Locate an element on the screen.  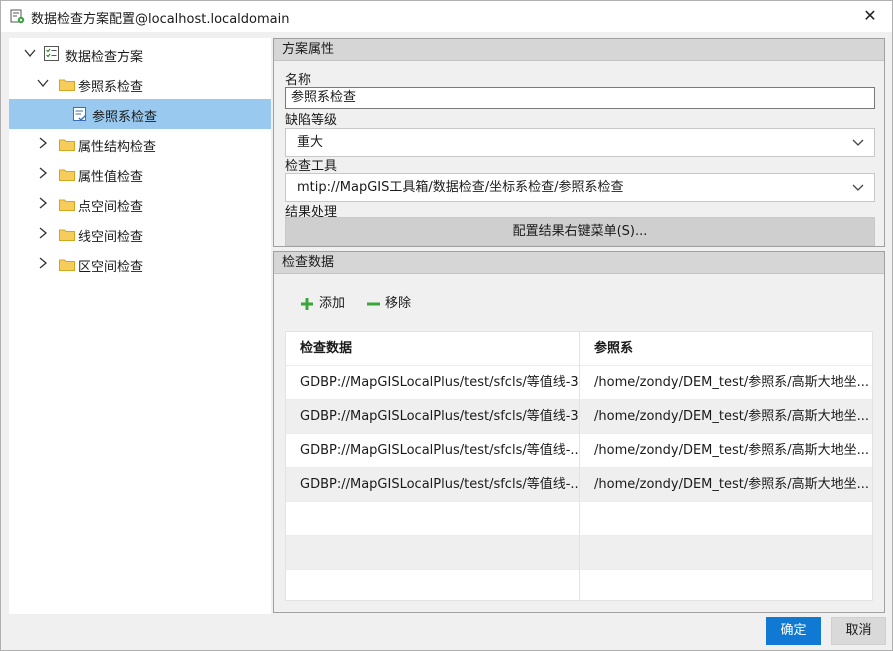
title-bar: 数据检查方案配置@localhost.localdomain ✕ is located at coordinates (446, 16).